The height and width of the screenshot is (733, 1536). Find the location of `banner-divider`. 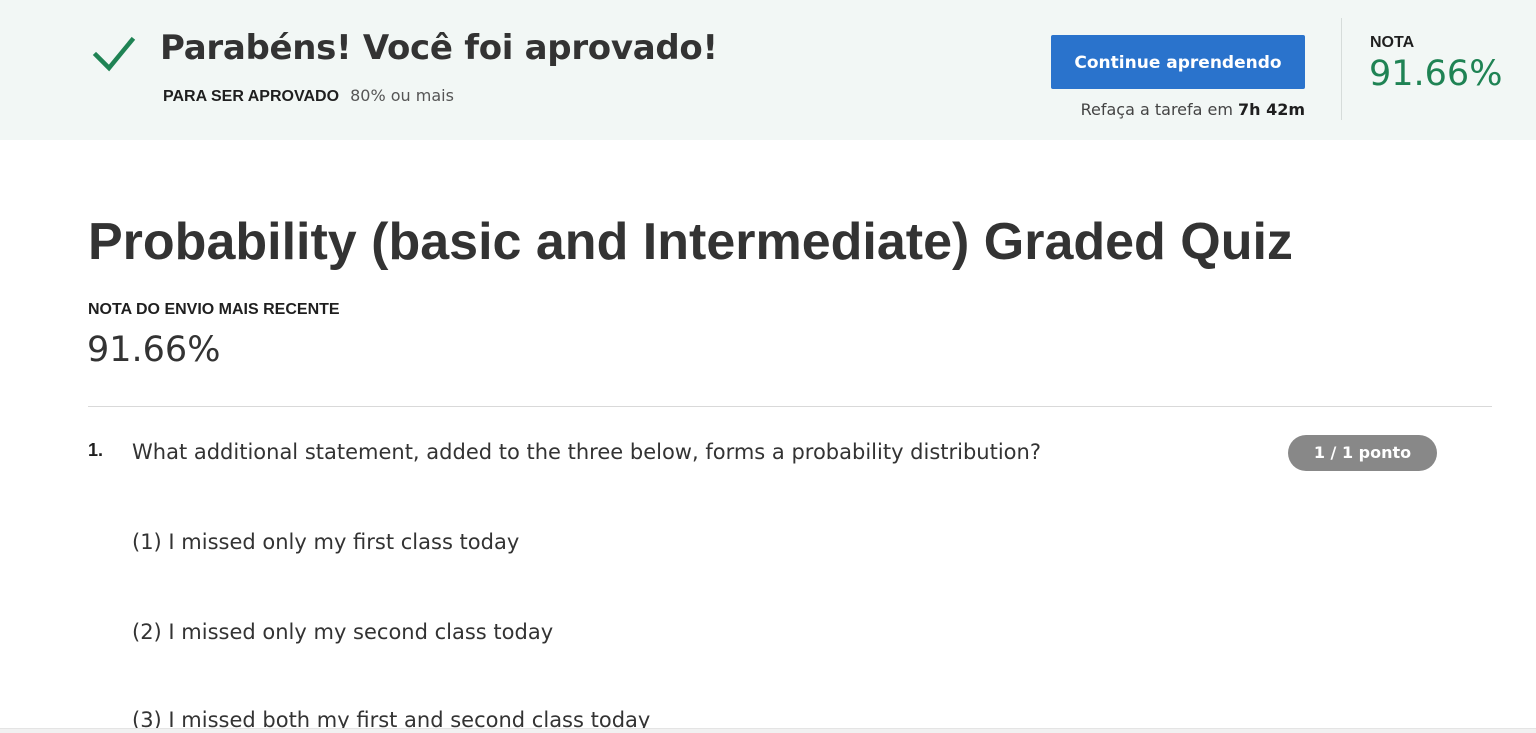

banner-divider is located at coordinates (1341, 69).